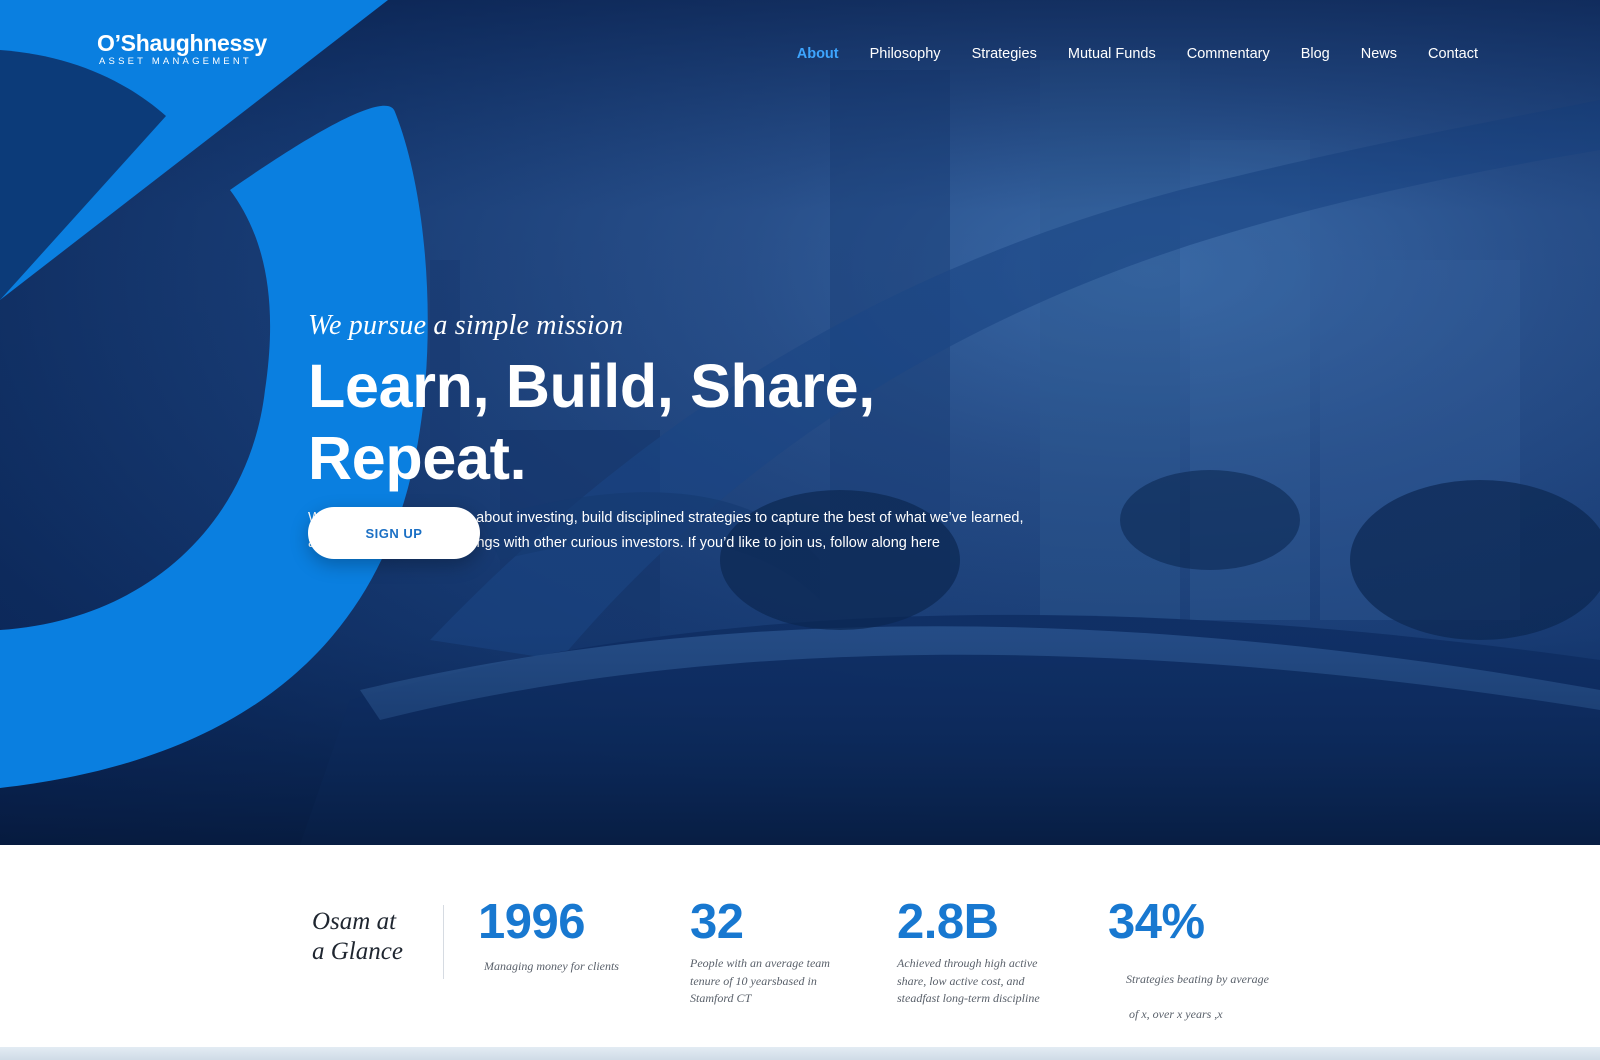  Describe the element at coordinates (1197, 978) in the screenshot. I see `stat-description-line: Strategies beating by average` at that location.